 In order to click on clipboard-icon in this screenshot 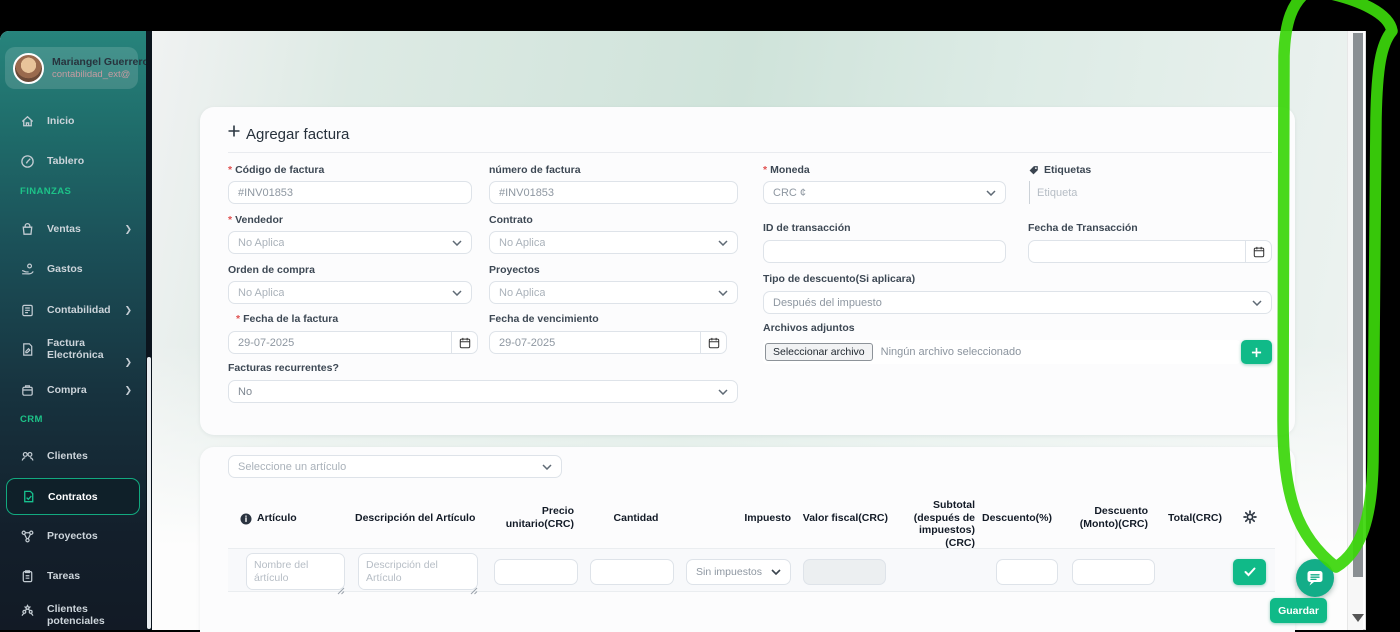, I will do `click(27, 576)`.